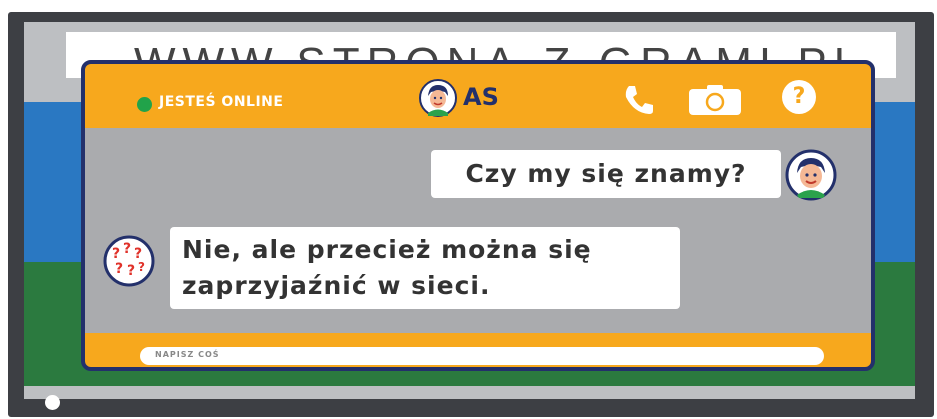 The height and width of the screenshot is (419, 937). I want to click on message-text: Czy my się znamy?, so click(606, 173).